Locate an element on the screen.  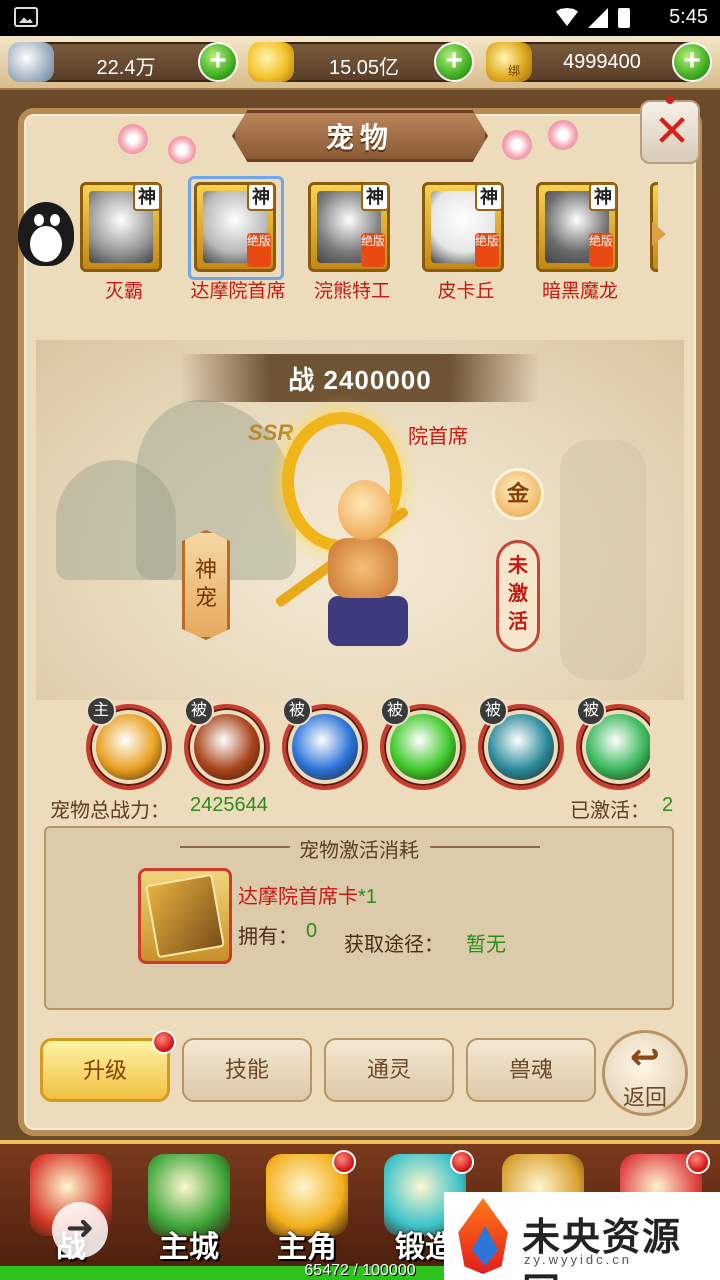
bound-gold-icon: 绑 is located at coordinates (509, 62).